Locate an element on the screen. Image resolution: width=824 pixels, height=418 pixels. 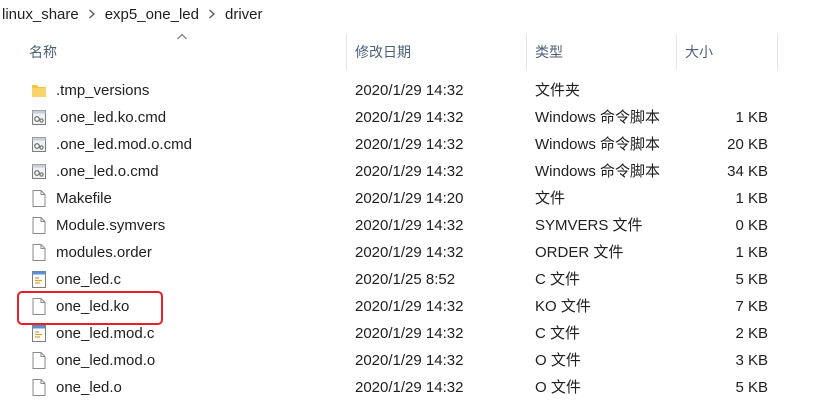
file-name: .tmp_versions is located at coordinates (103, 90).